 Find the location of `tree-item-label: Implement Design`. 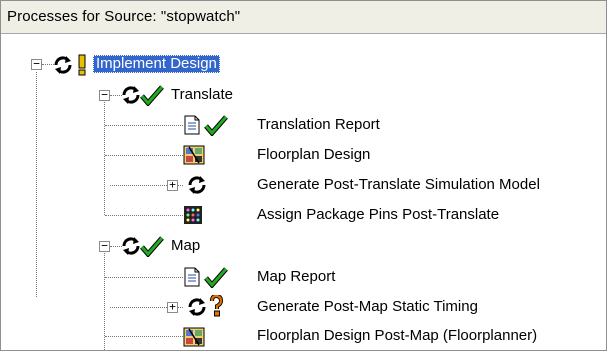

tree-item-label: Implement Design is located at coordinates (156, 64).